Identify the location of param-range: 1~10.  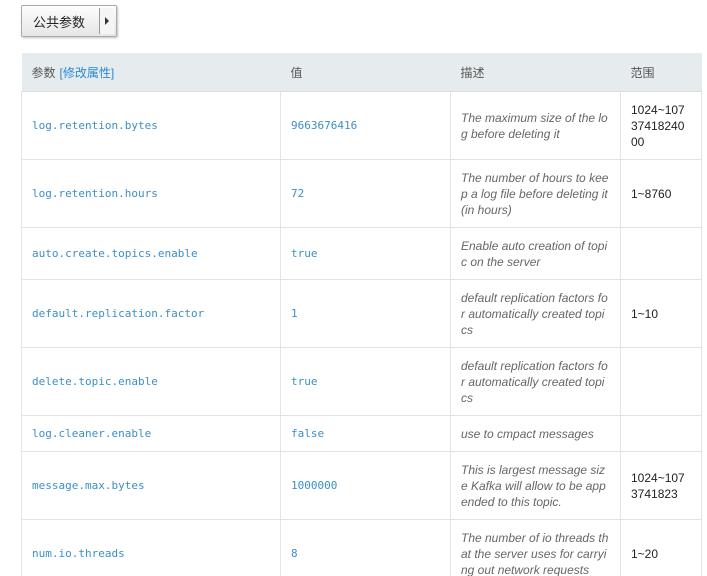
(661, 313).